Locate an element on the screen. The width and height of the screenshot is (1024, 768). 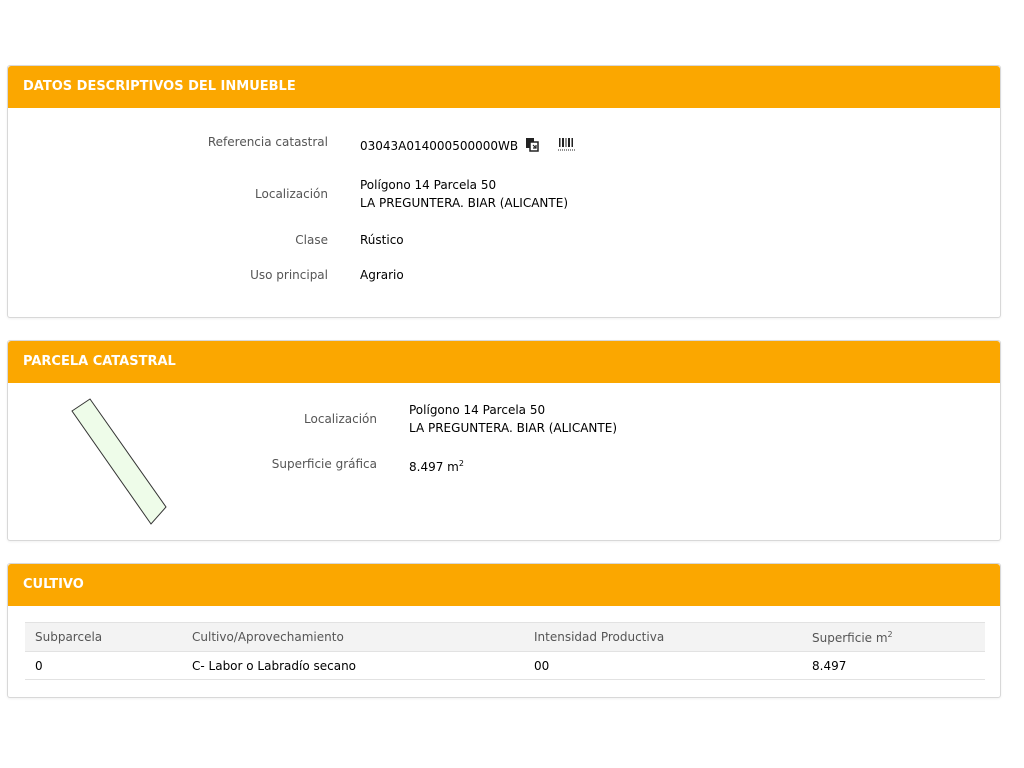
cell-cultivo: C- Labor o Labradío secano is located at coordinates (353, 665).